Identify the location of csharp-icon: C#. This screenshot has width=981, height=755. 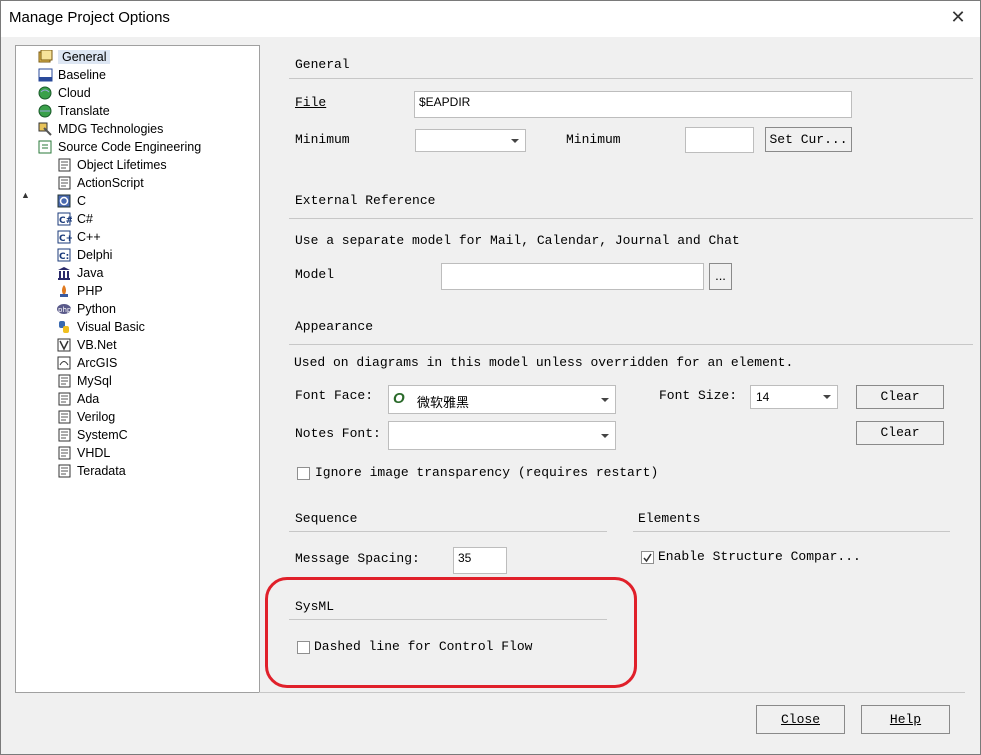
(65, 219).